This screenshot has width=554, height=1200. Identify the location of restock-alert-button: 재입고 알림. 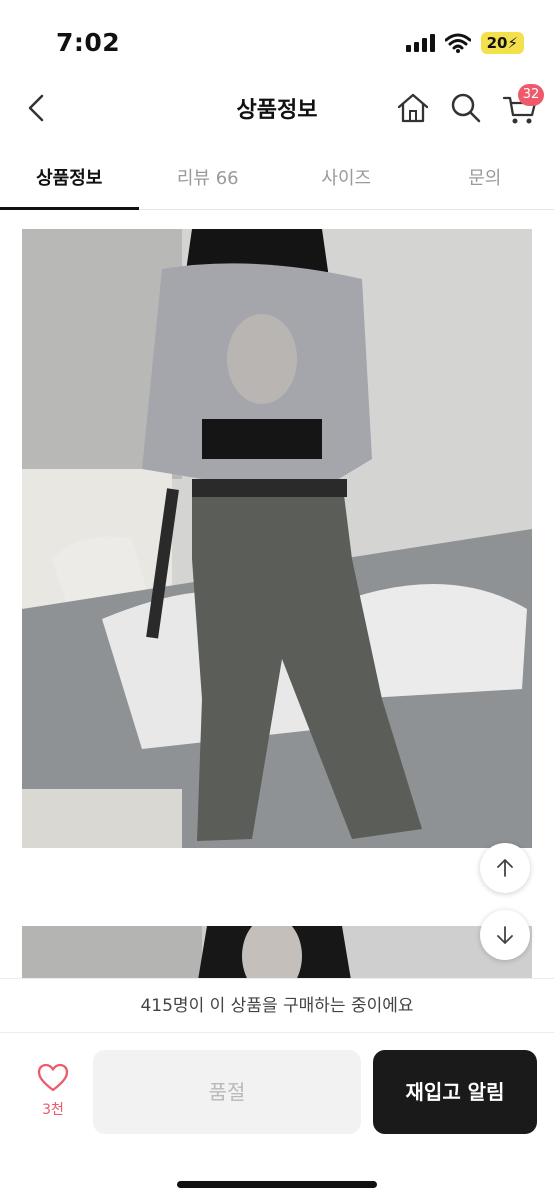
(455, 1092).